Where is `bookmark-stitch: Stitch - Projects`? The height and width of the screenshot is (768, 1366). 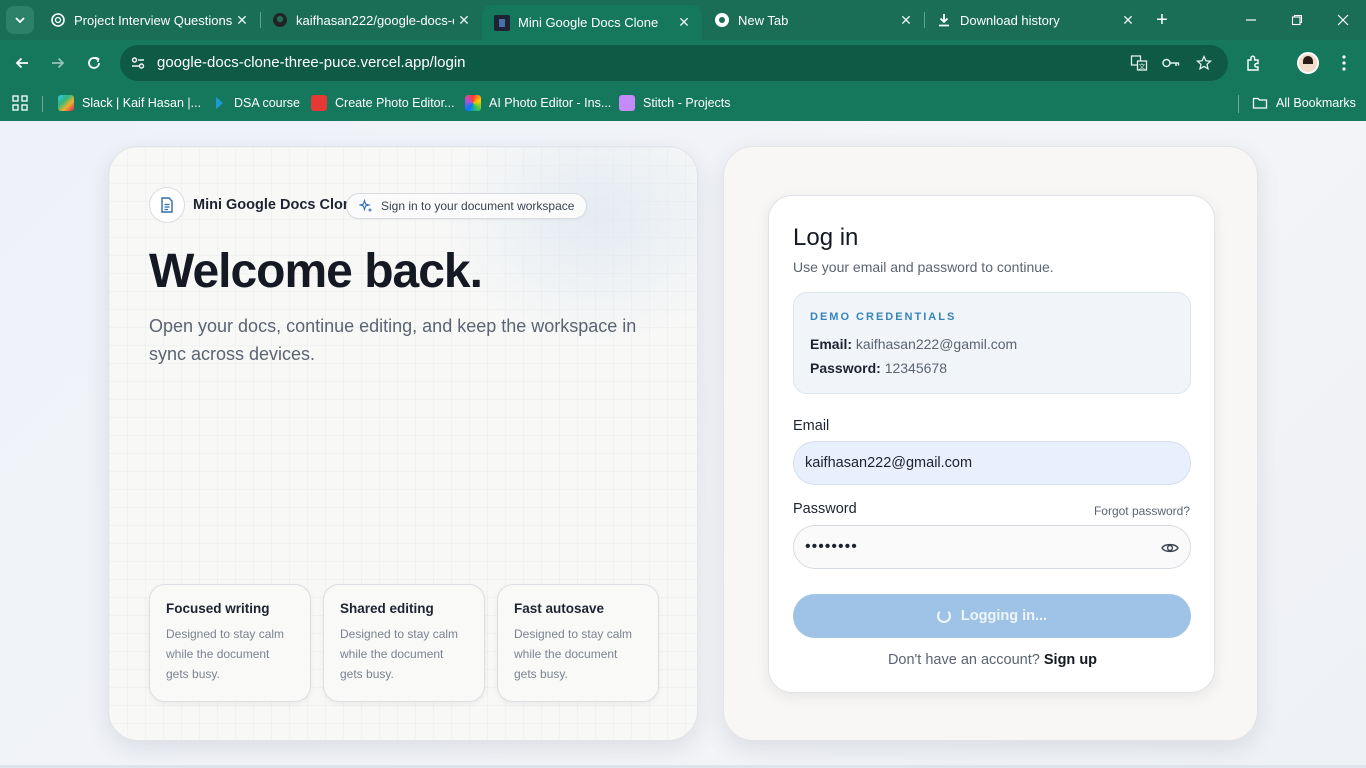
bookmark-stitch: Stitch - Projects is located at coordinates (675, 103).